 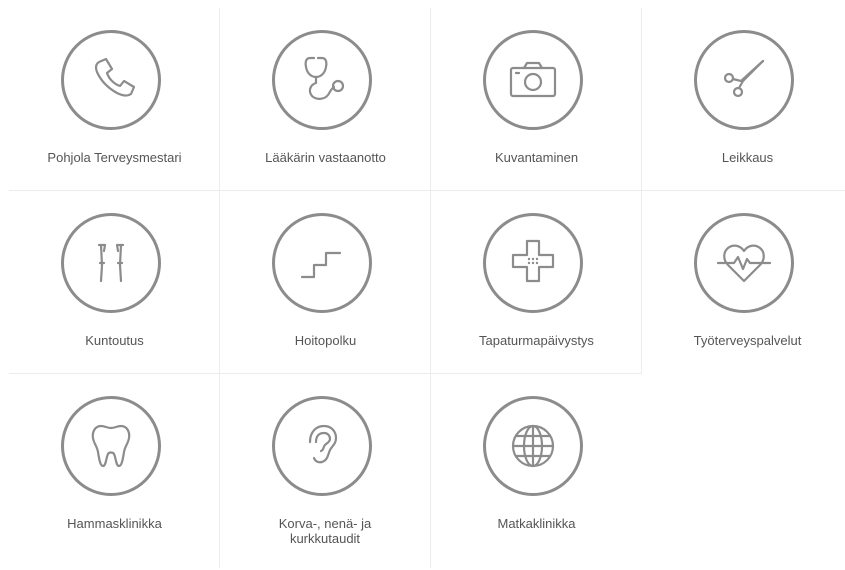 I want to click on service-tile-matkaklinikka: Matkaklinikka, so click(x=536, y=465).